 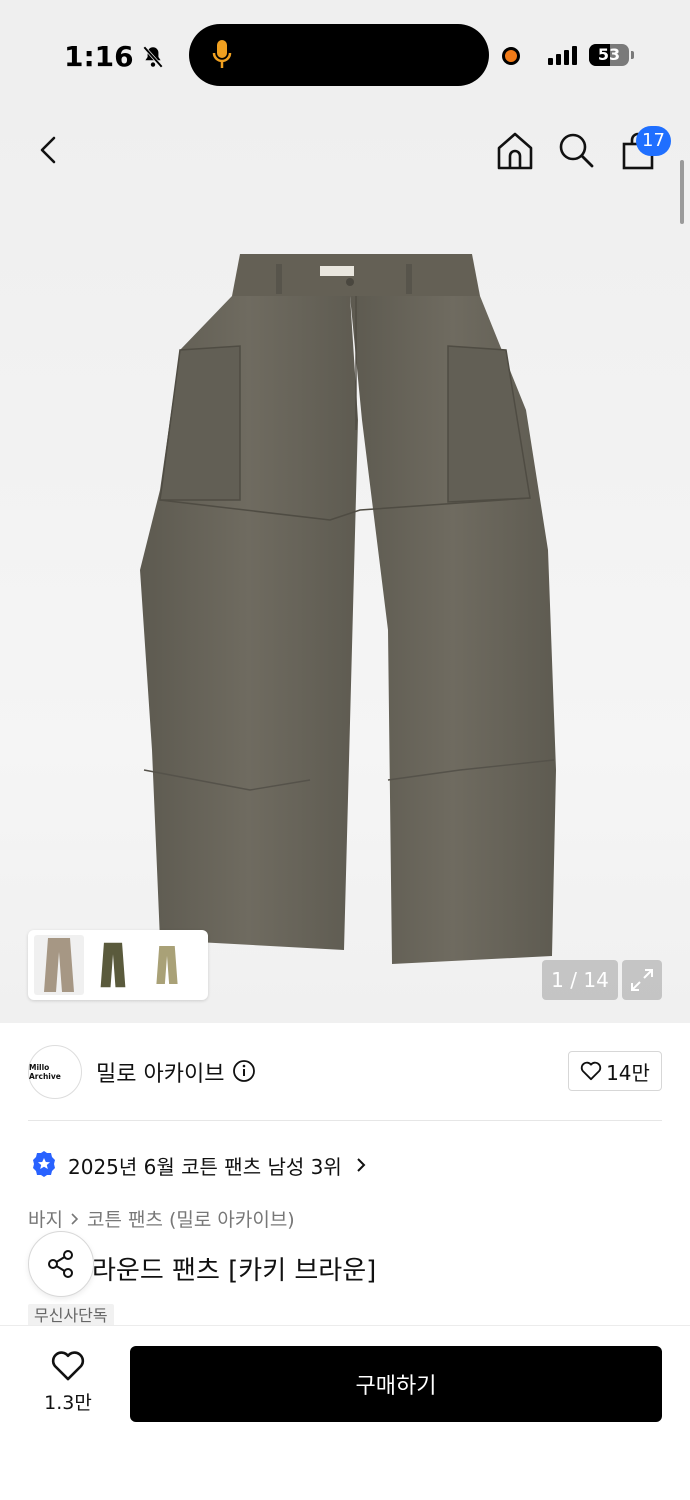 I want to click on brand-row: Millo Archive 밀로 아카이브 14만, so click(x=345, y=1072).